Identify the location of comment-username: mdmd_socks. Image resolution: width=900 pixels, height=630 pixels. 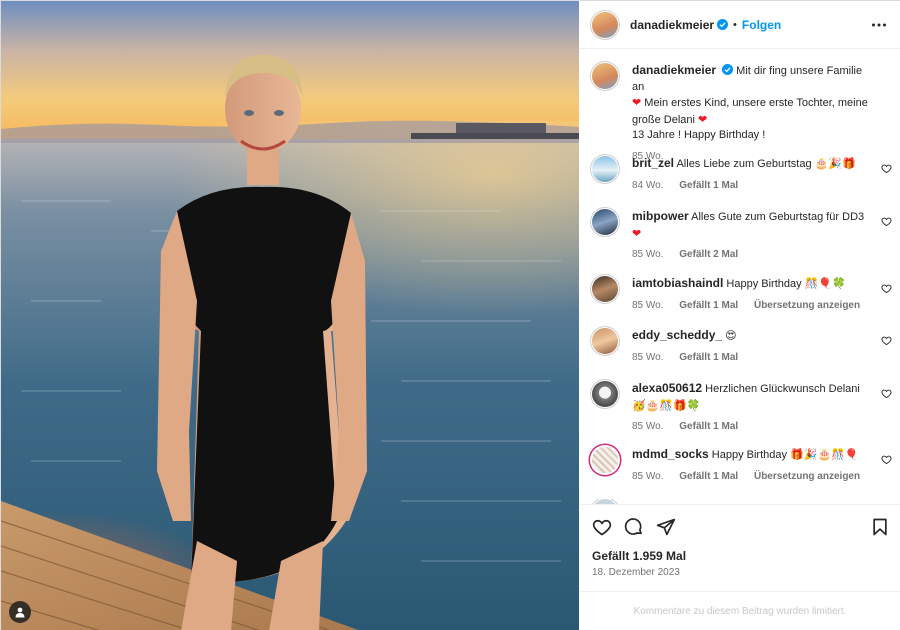
(670, 454).